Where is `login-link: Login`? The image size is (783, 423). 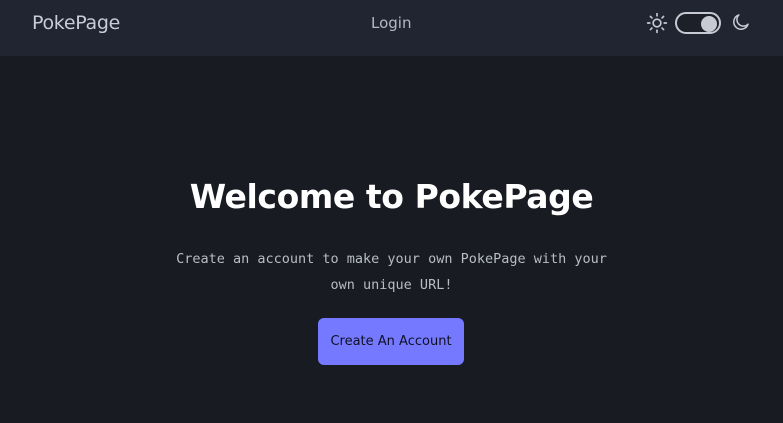
login-link: Login is located at coordinates (391, 23).